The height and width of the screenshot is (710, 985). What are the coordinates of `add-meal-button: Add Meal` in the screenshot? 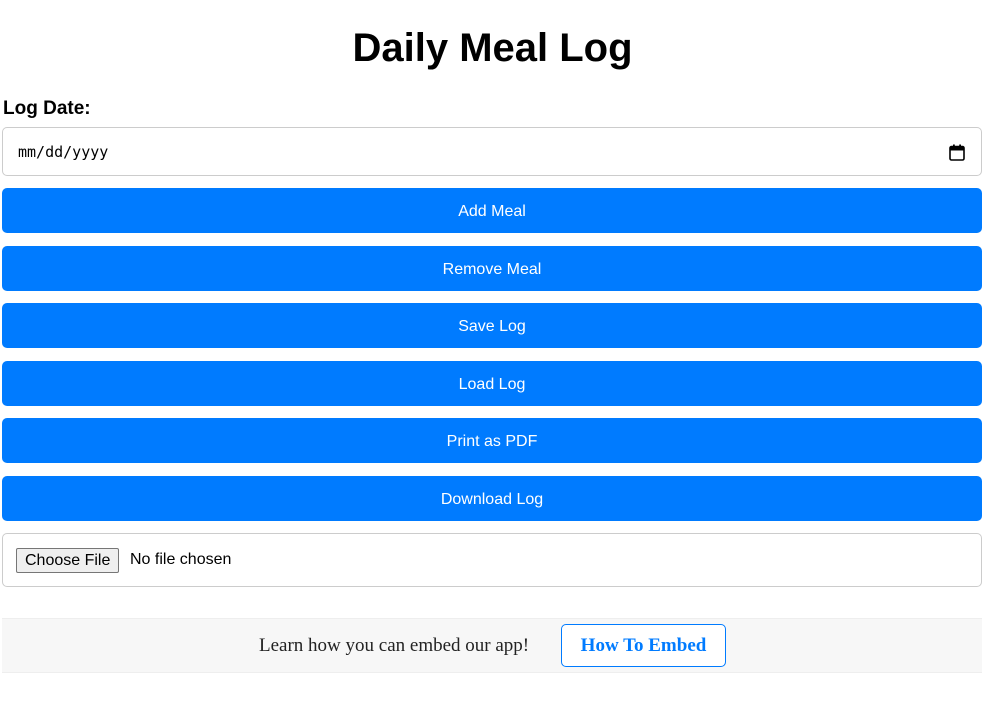 It's located at (492, 210).